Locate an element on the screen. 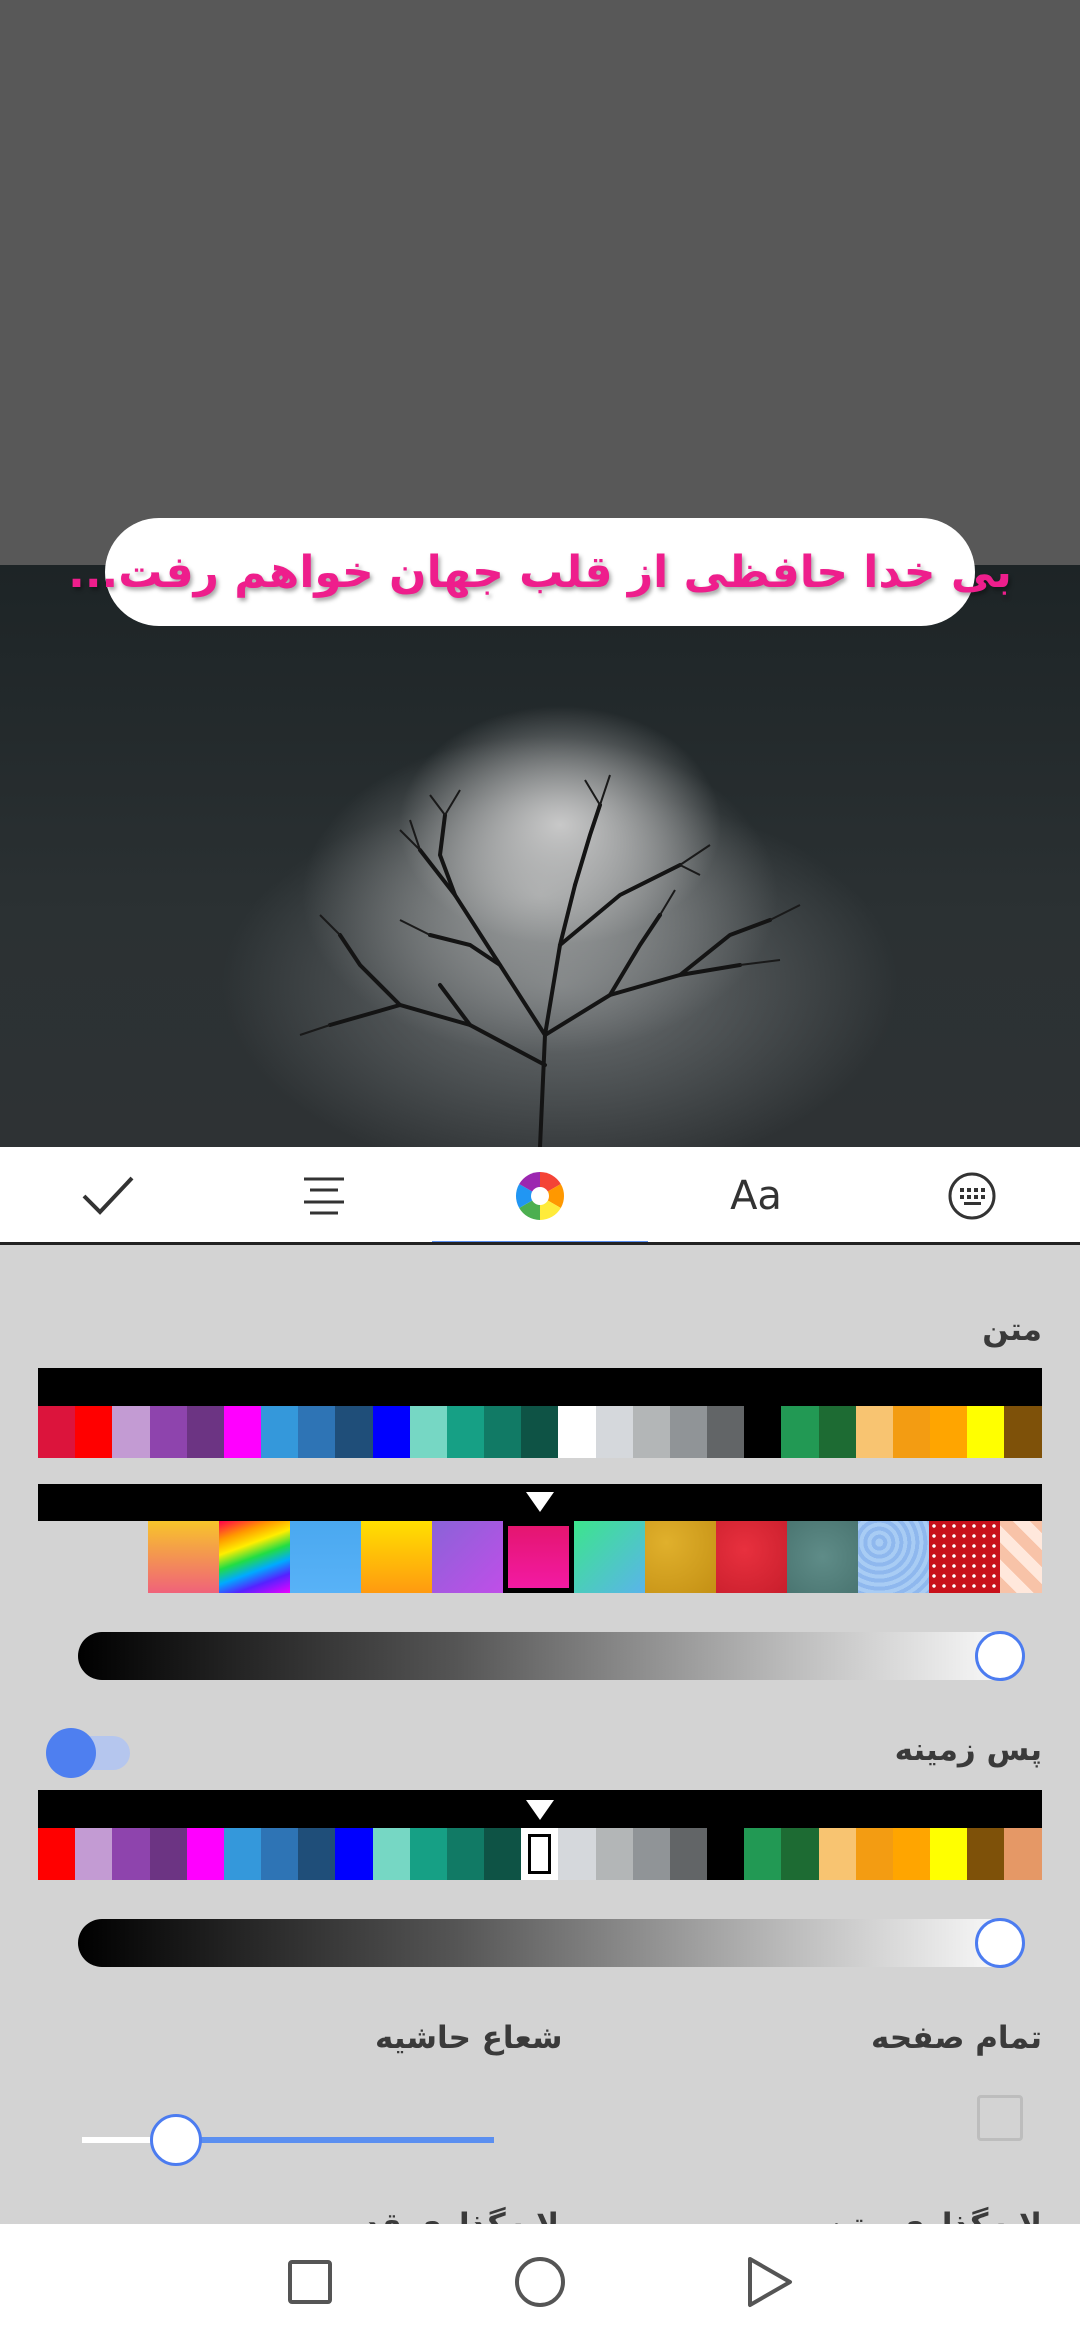 This screenshot has width=1080, height=2340. recents-button is located at coordinates (310, 2282).